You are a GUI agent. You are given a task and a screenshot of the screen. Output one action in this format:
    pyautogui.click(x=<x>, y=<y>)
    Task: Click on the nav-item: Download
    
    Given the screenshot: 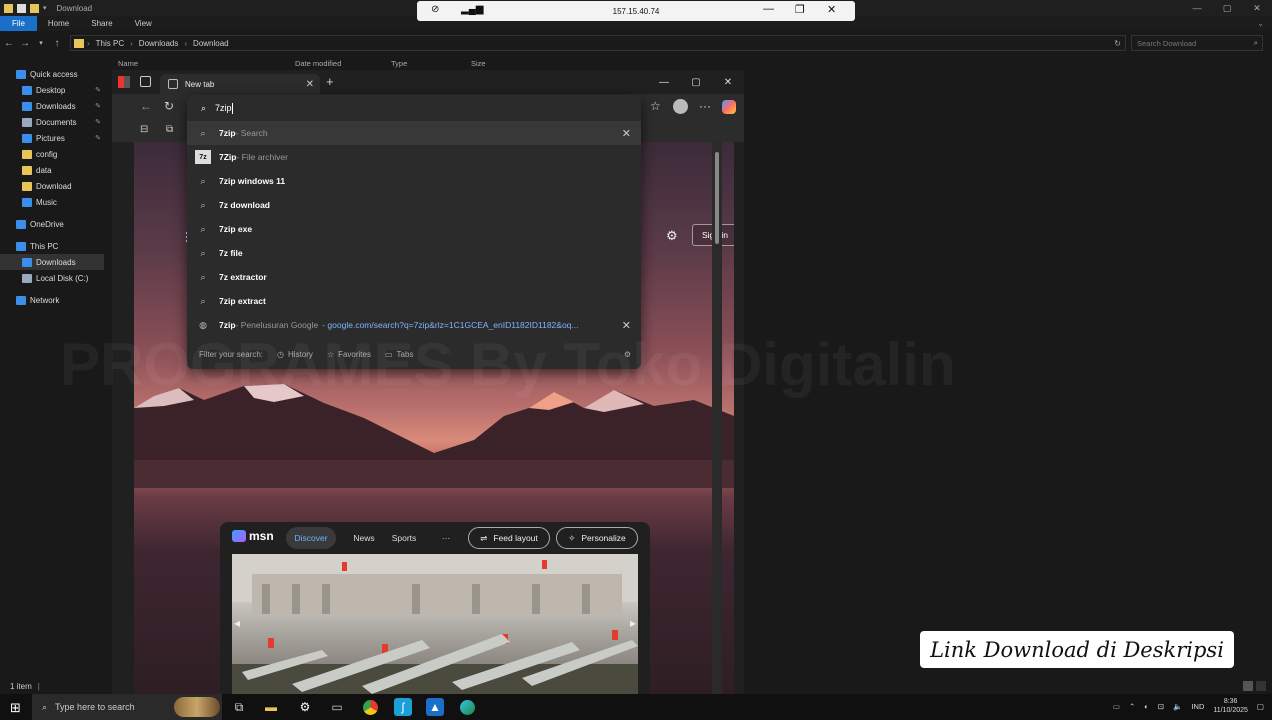 What is the action you would take?
    pyautogui.click(x=52, y=186)
    